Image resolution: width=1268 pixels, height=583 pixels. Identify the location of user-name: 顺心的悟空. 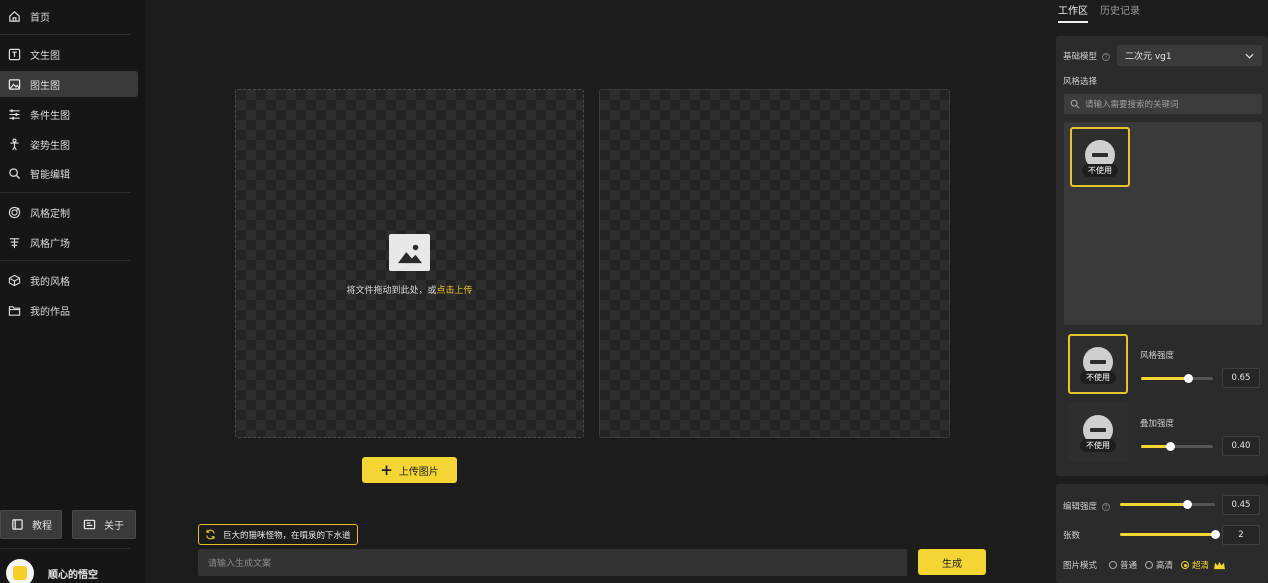
(73, 575).